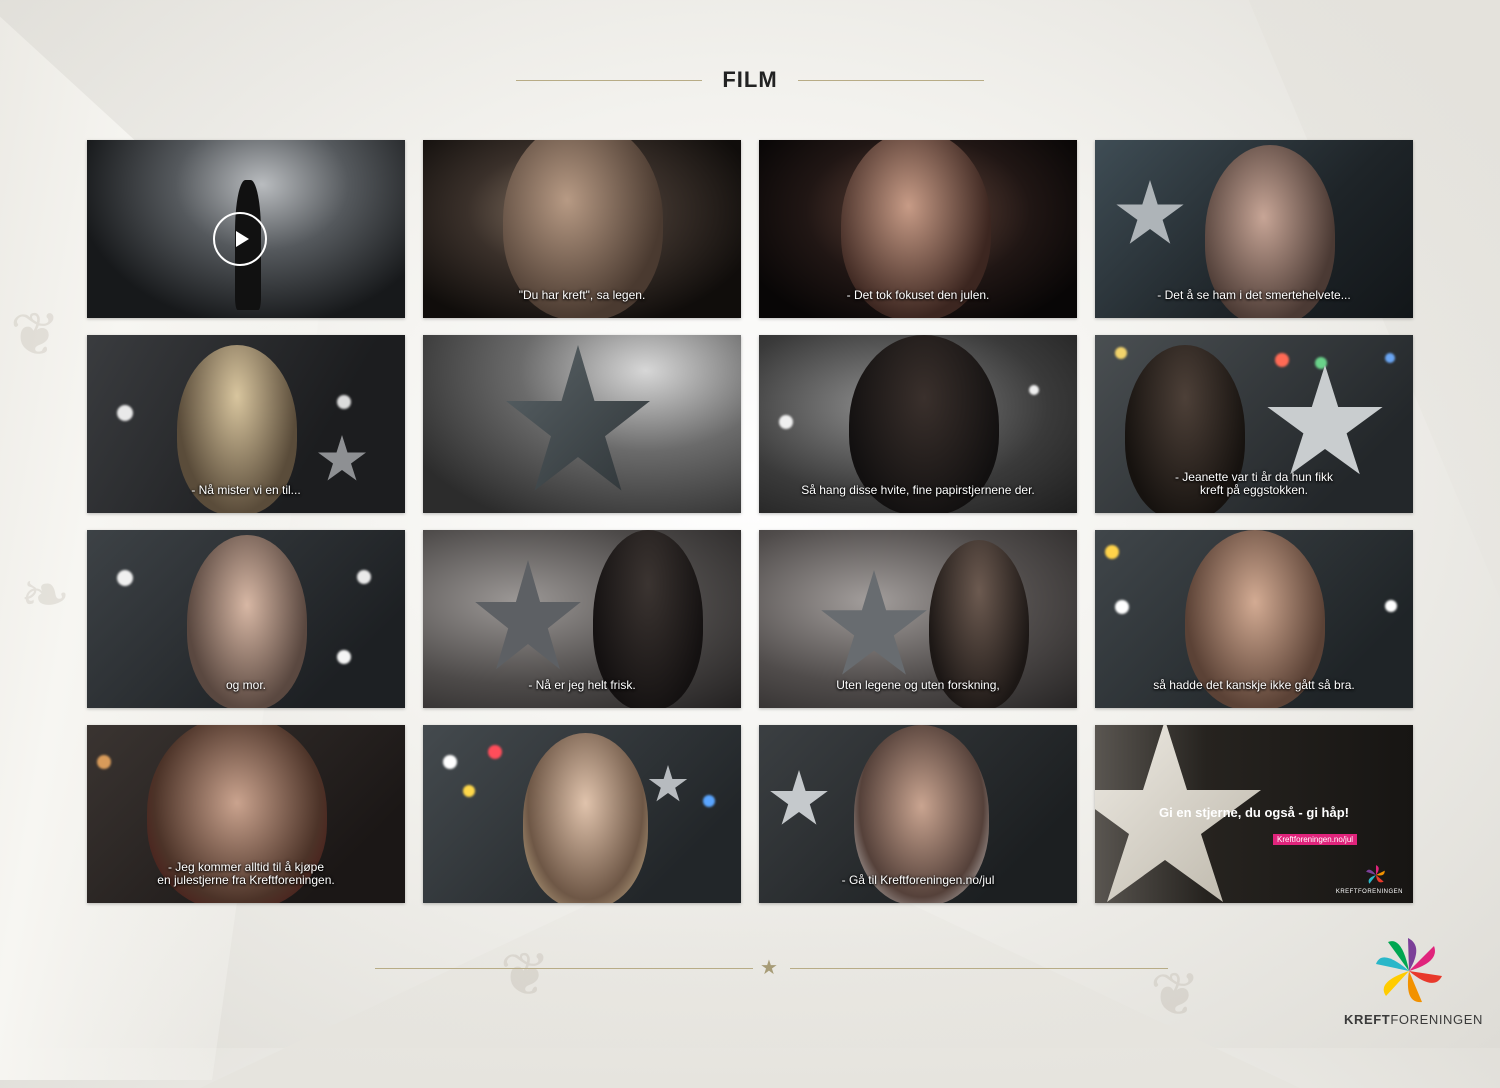  Describe the element at coordinates (585, 818) in the screenshot. I see `face` at that location.